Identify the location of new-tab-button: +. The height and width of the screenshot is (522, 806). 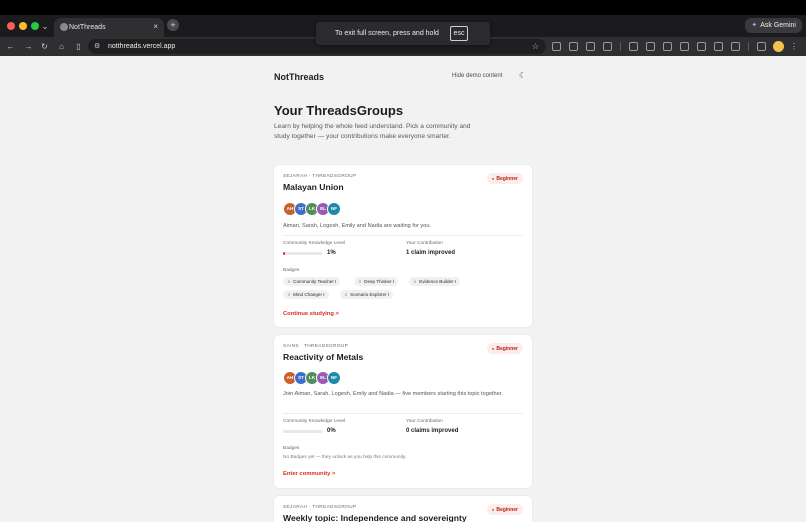
(173, 25).